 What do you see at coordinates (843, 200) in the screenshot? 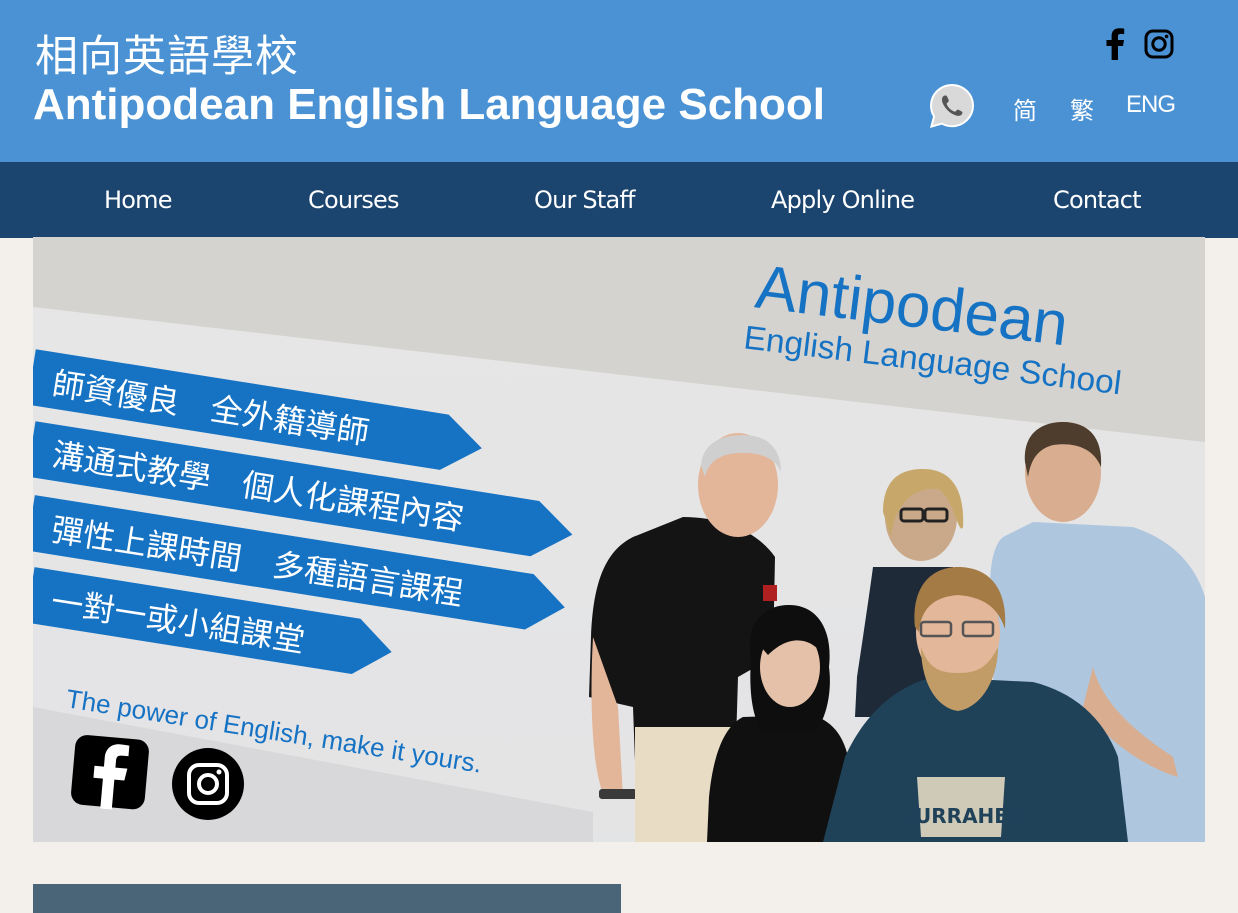
I see `nav-apply-online: Apply Online` at bounding box center [843, 200].